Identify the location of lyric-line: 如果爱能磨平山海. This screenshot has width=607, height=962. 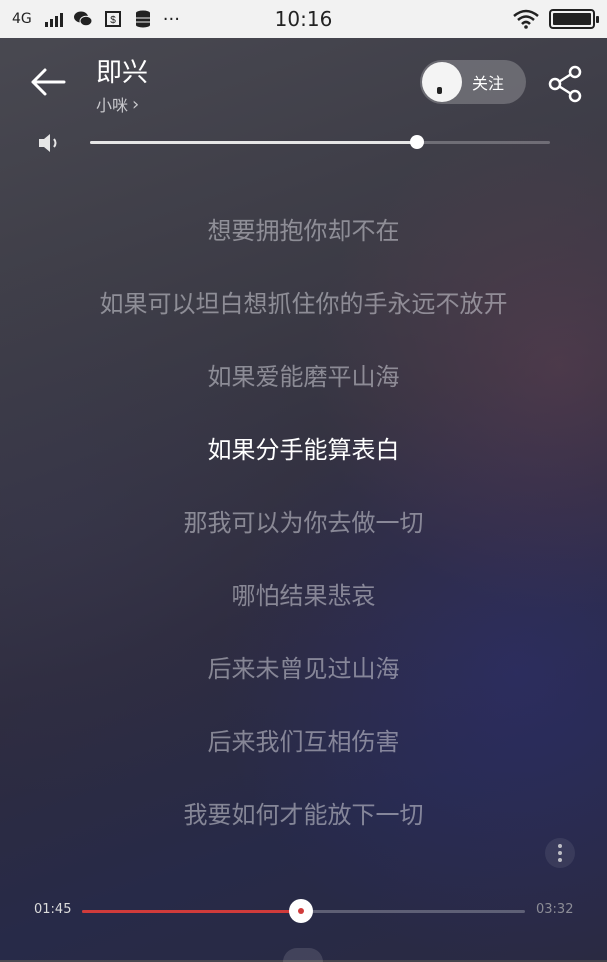
(303, 377).